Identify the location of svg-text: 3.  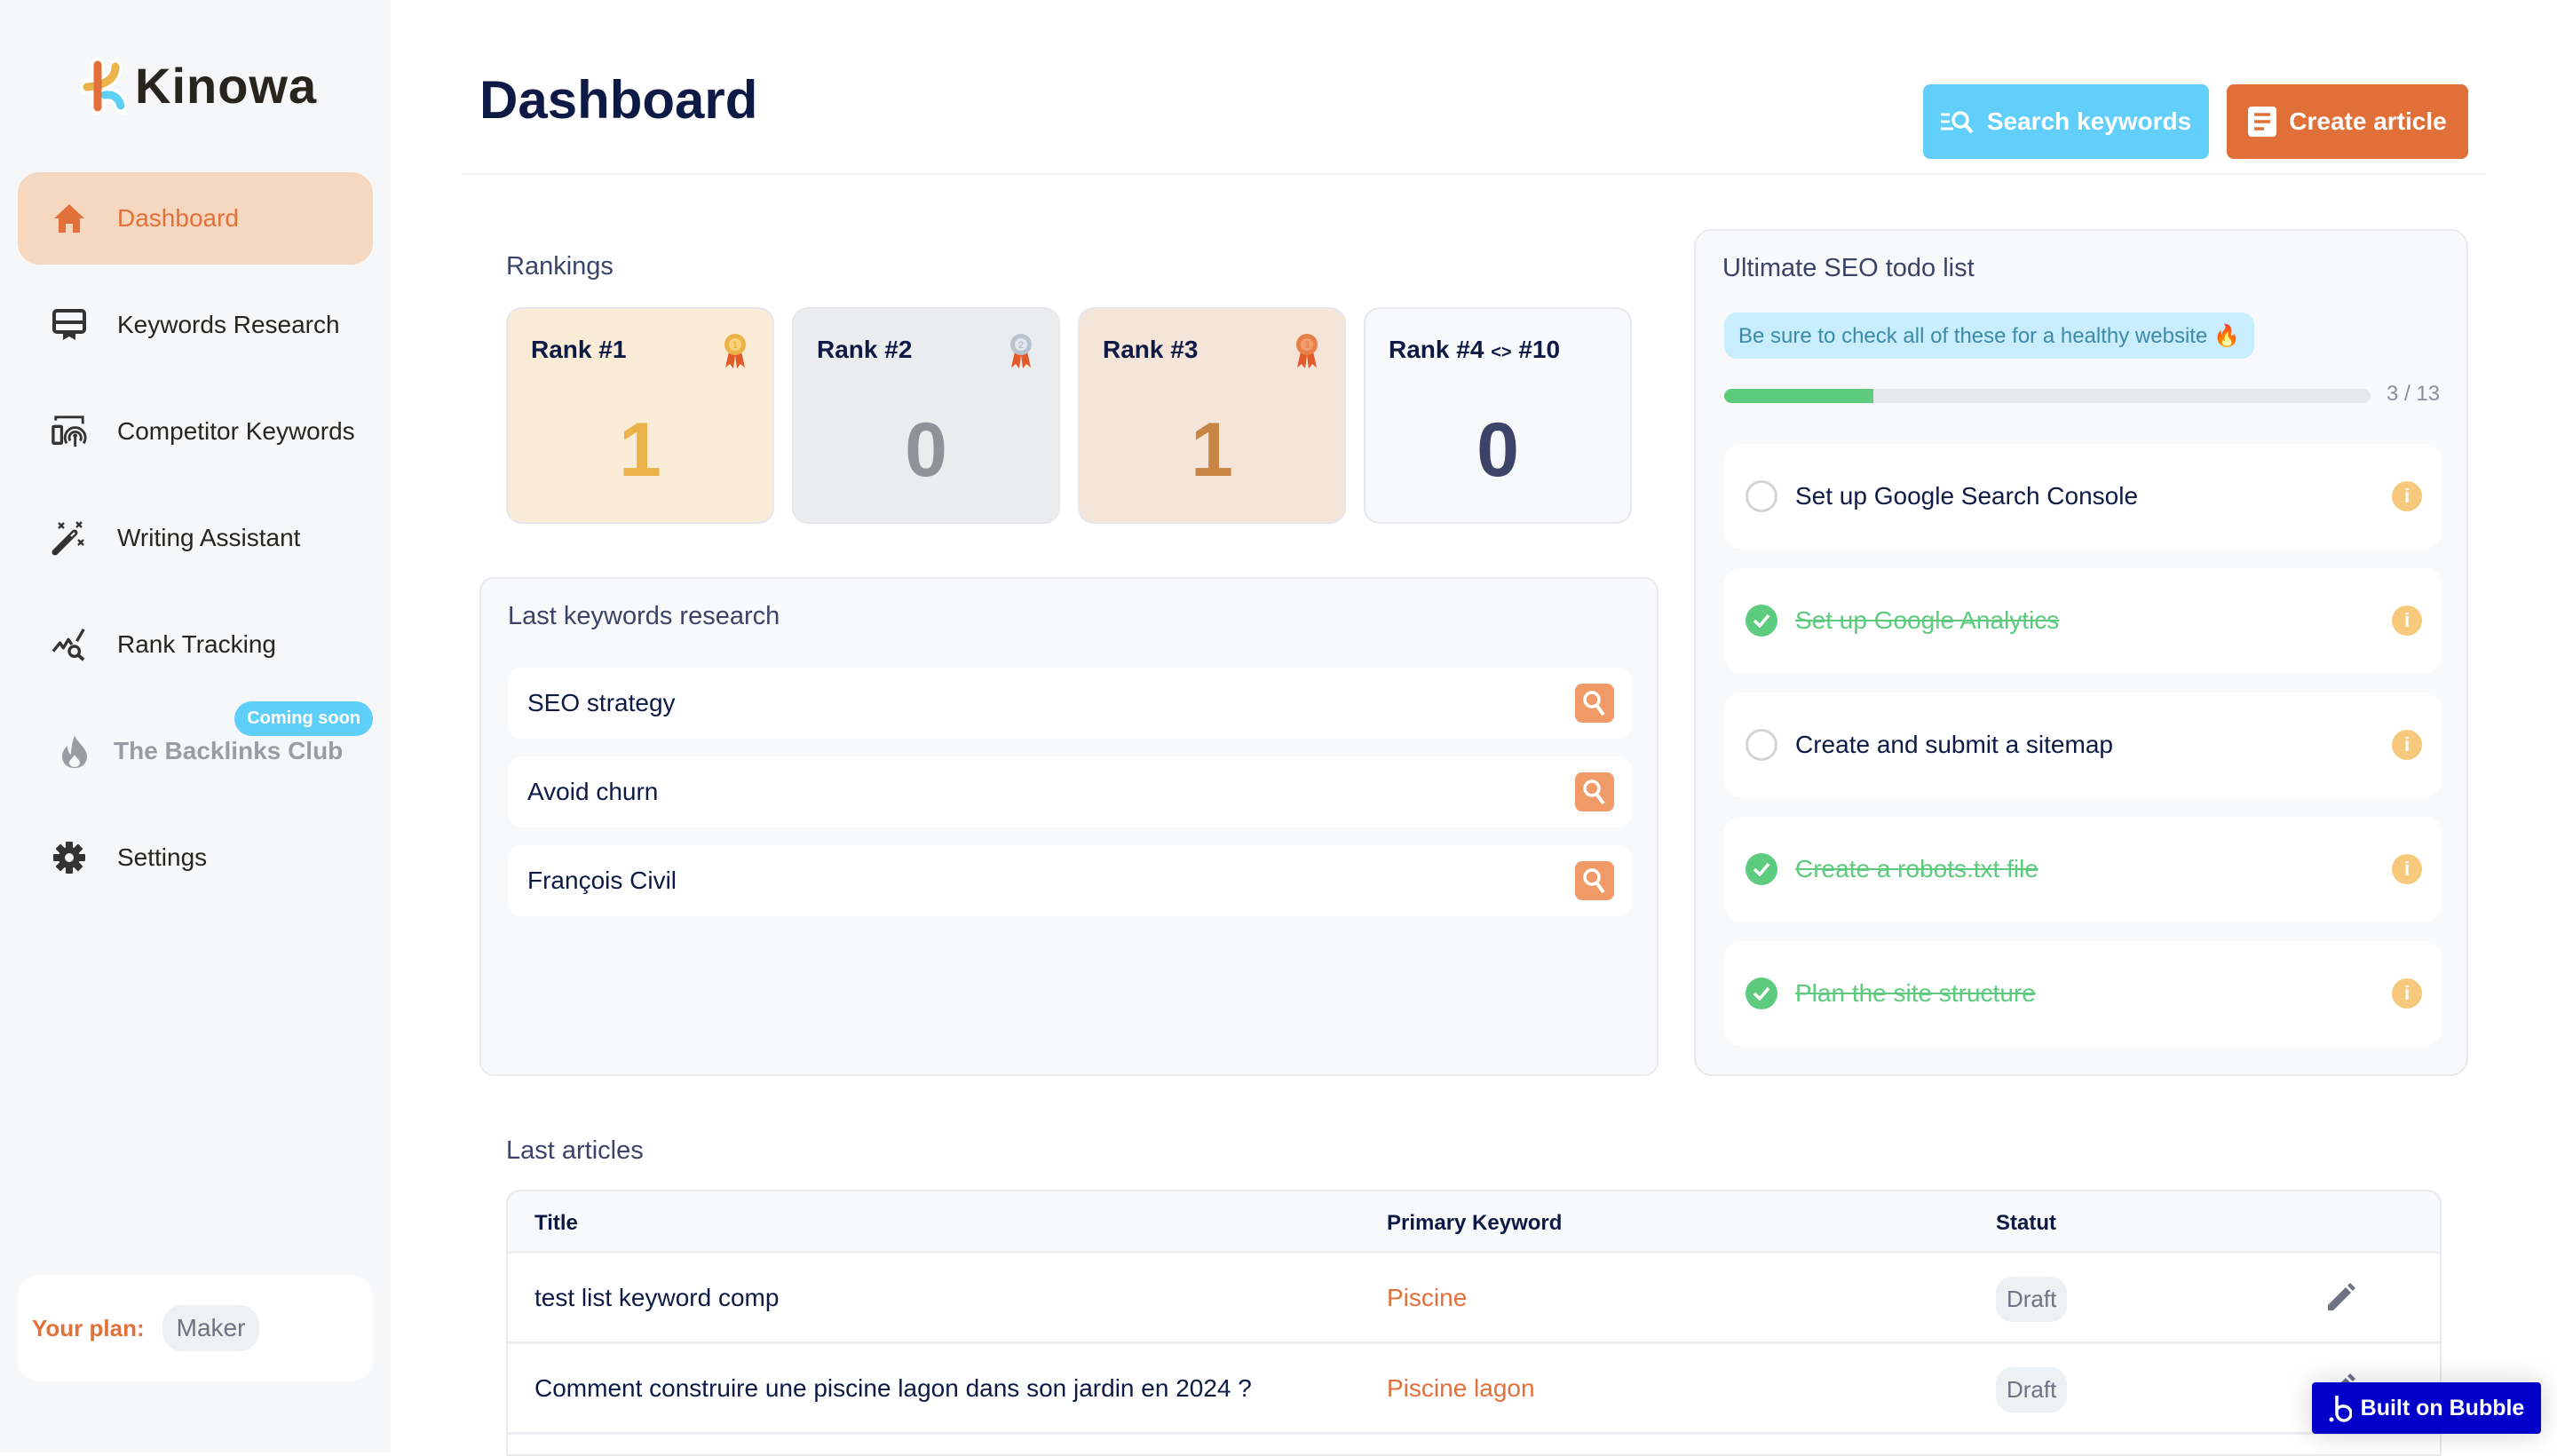
(1307, 345).